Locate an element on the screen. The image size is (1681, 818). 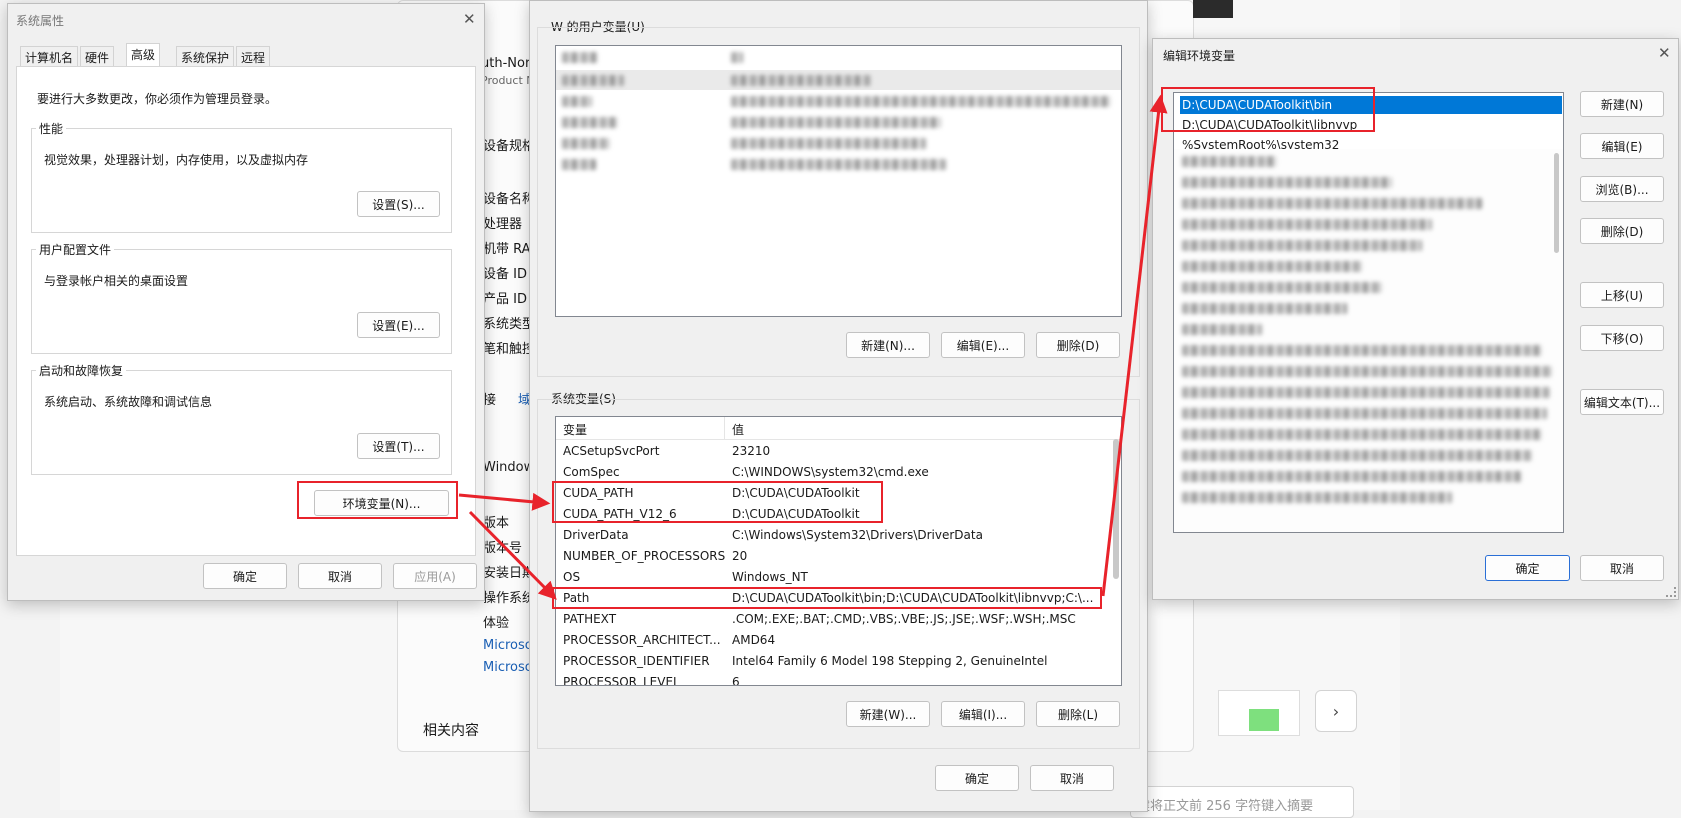
tab-hardware: 硬件 is located at coordinates (97, 56).